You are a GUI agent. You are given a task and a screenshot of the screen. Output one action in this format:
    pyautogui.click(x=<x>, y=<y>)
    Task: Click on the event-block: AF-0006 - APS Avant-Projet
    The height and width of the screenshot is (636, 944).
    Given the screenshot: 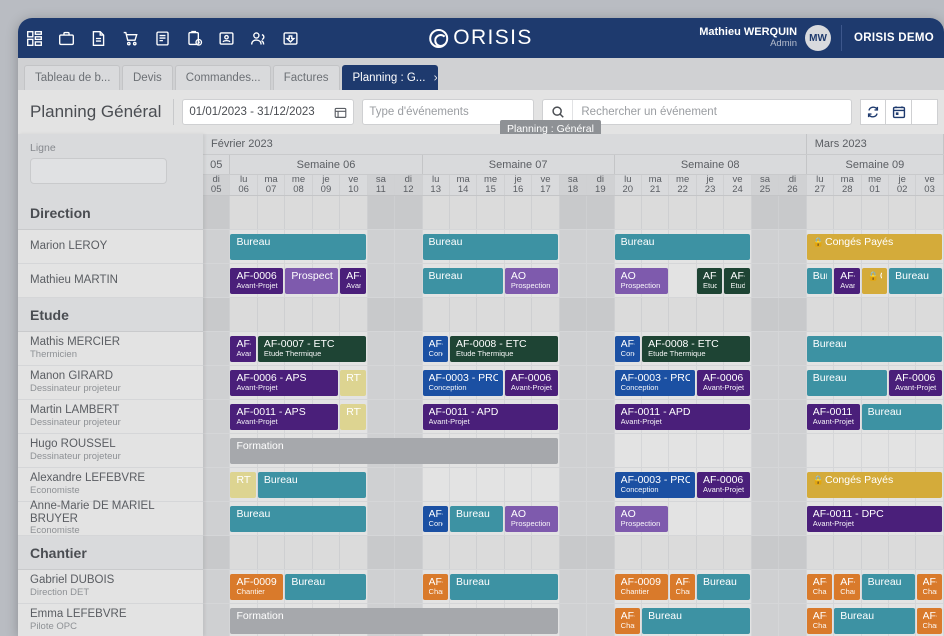 What is the action you would take?
    pyautogui.click(x=284, y=383)
    